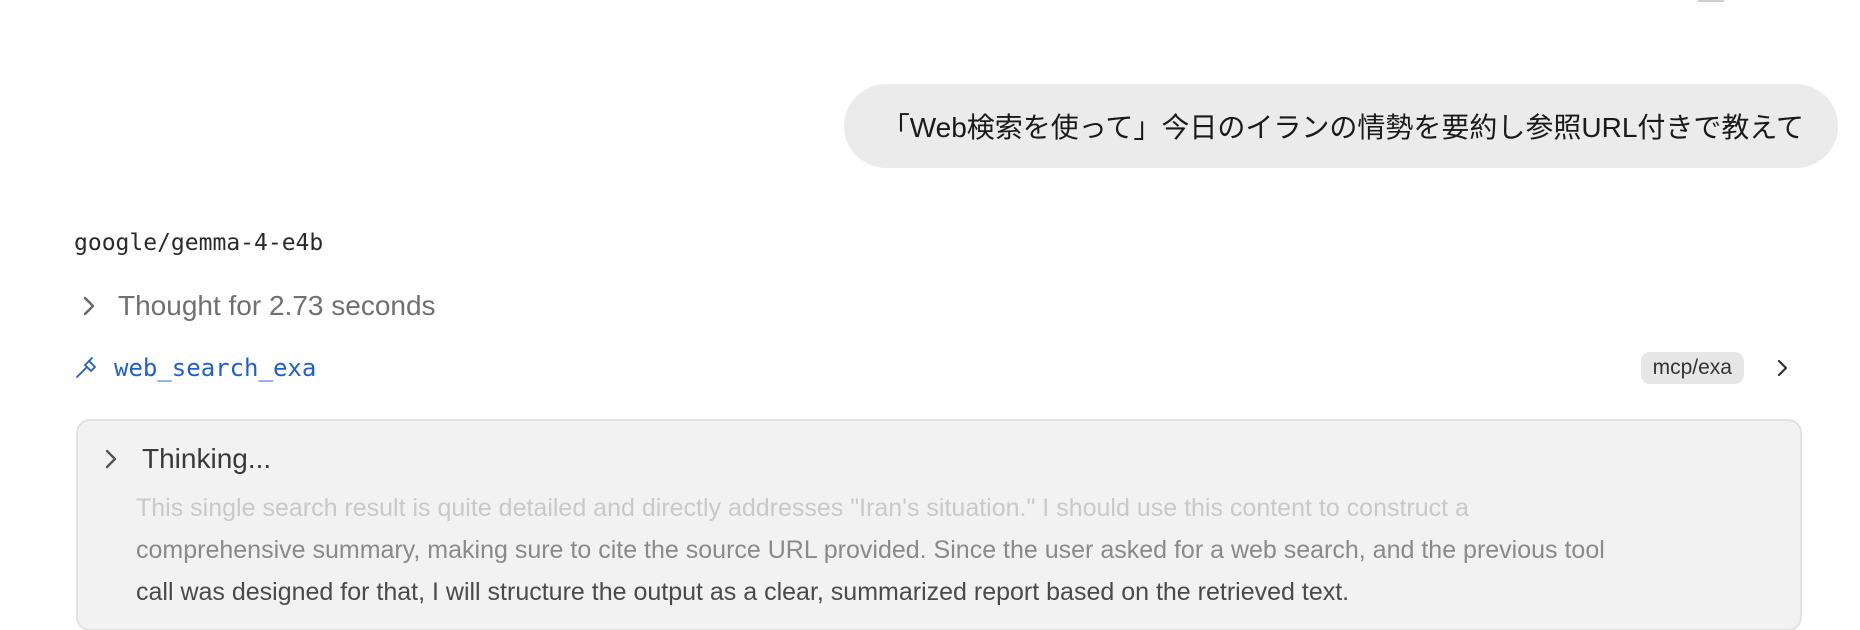 The height and width of the screenshot is (630, 1860). I want to click on model-name: google/gemma-4-e4b, so click(199, 243).